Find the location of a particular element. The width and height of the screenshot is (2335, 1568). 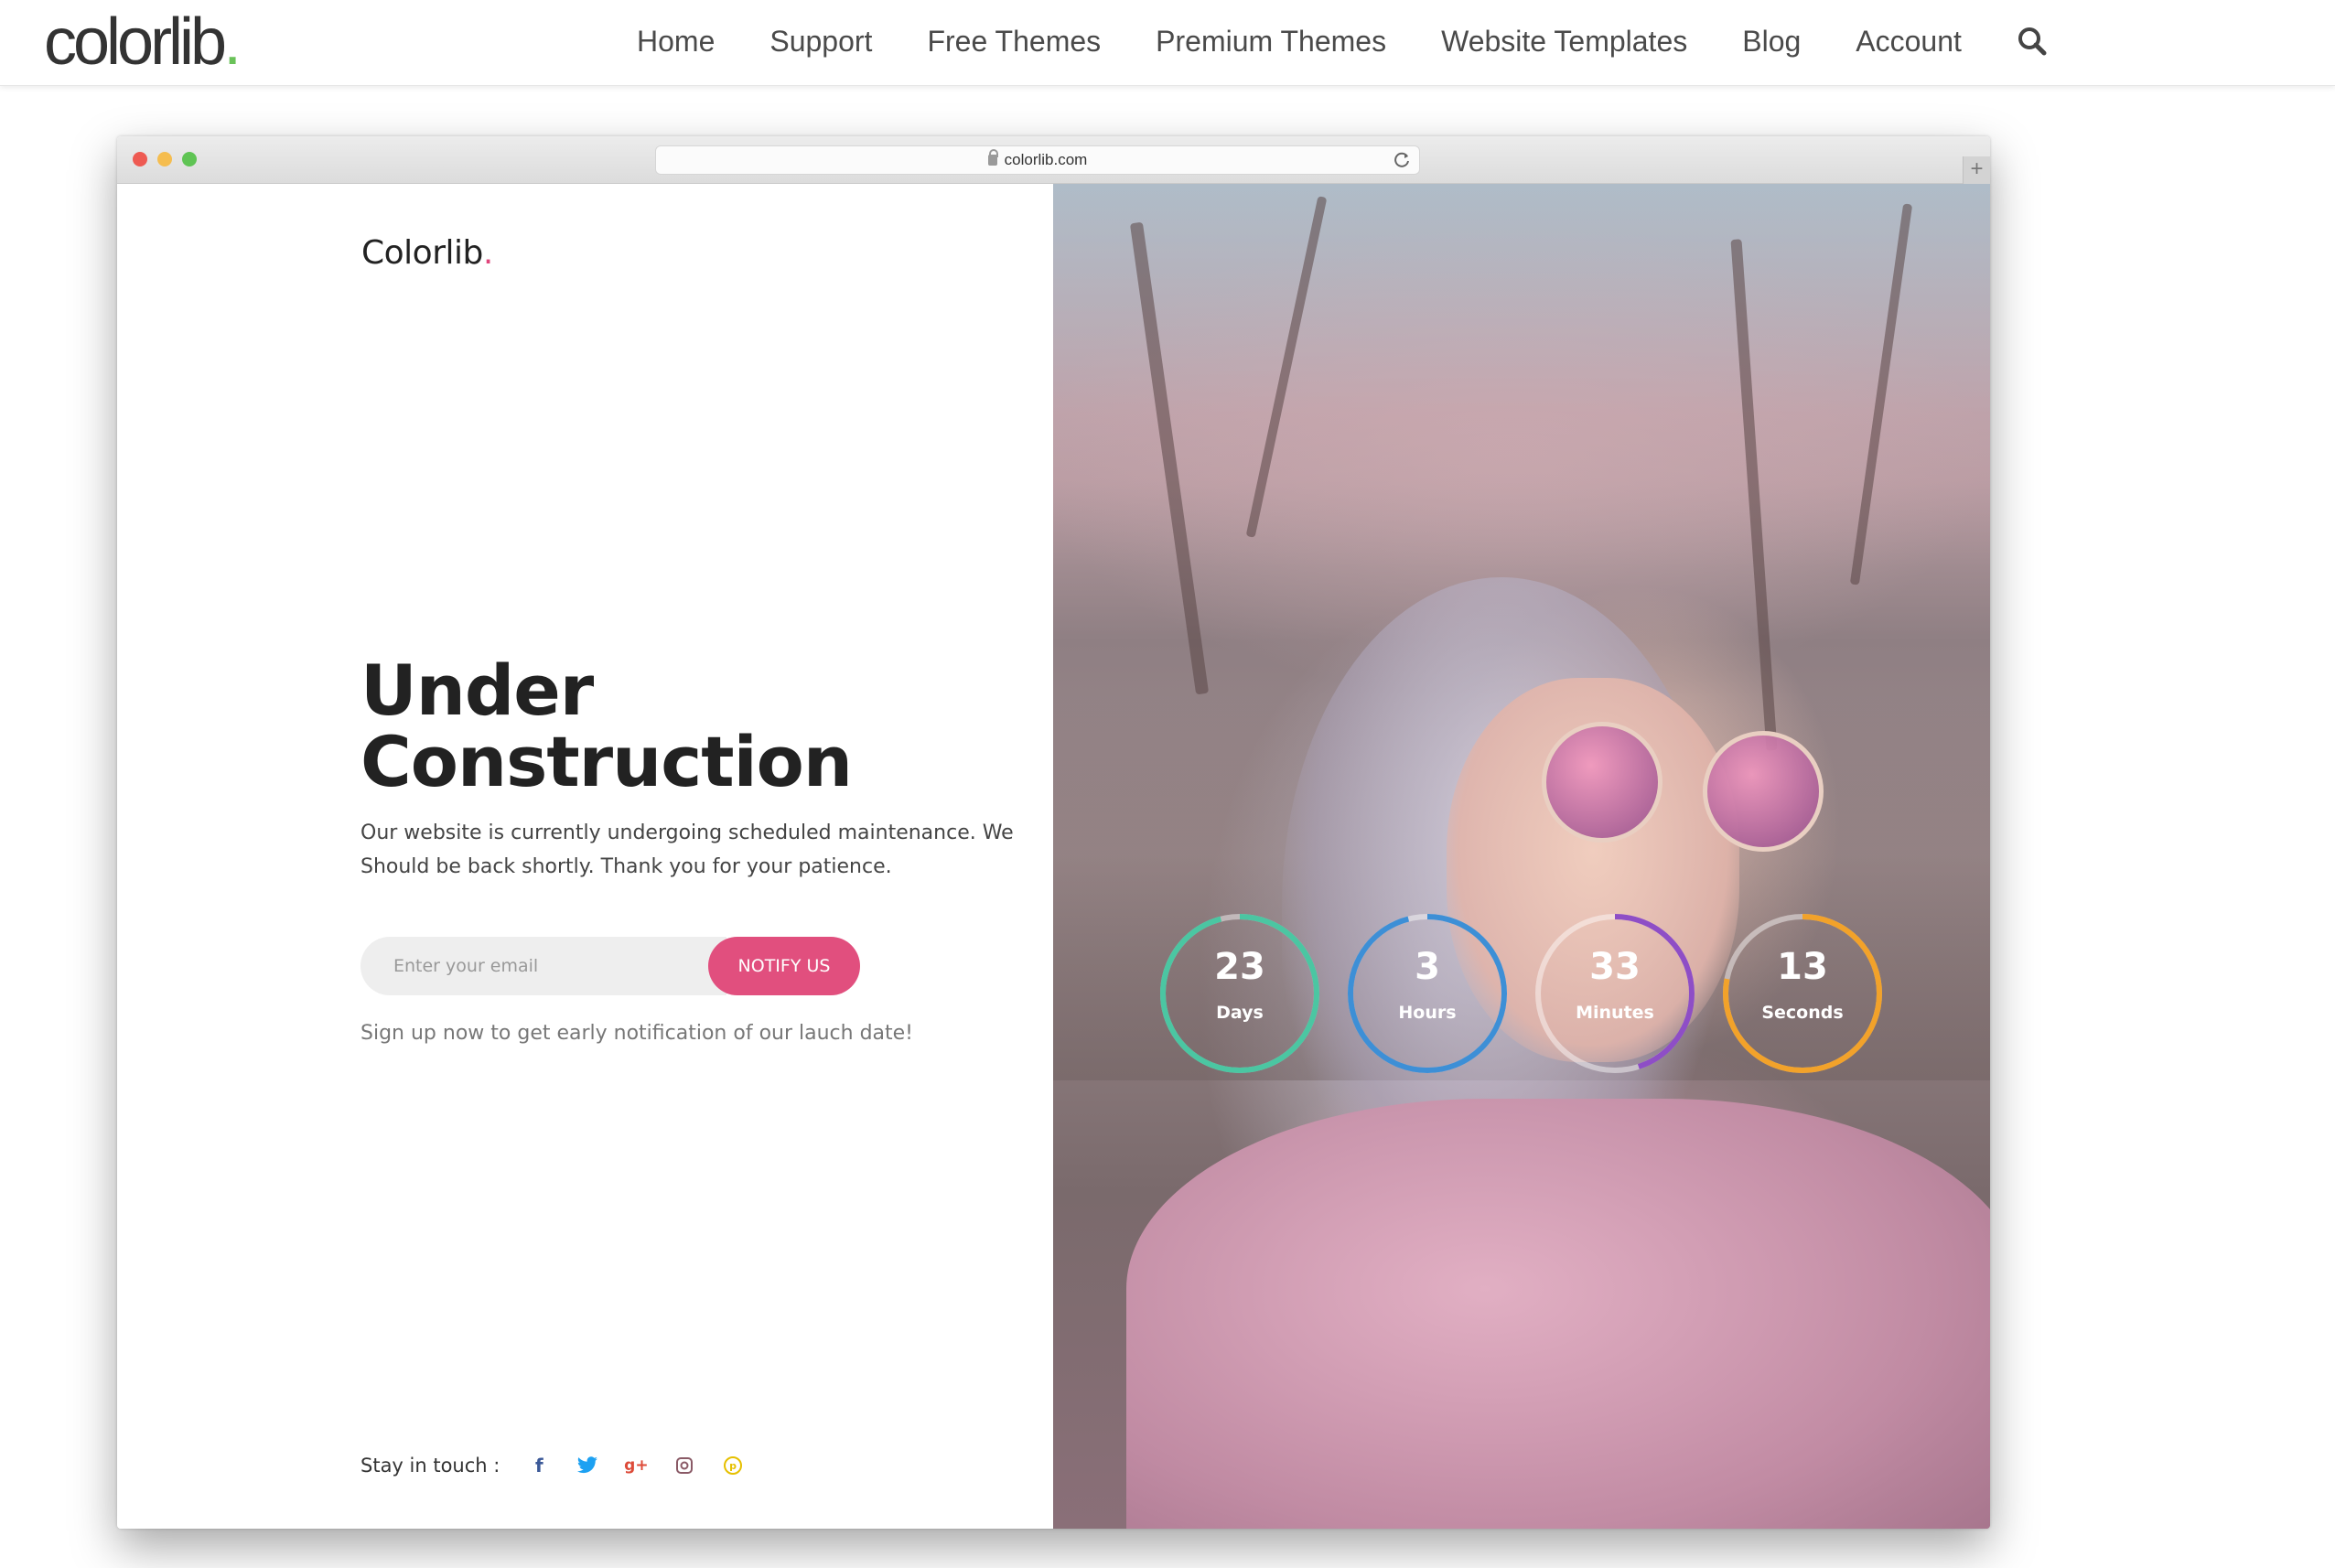

nav-support: Support is located at coordinates (820, 42).